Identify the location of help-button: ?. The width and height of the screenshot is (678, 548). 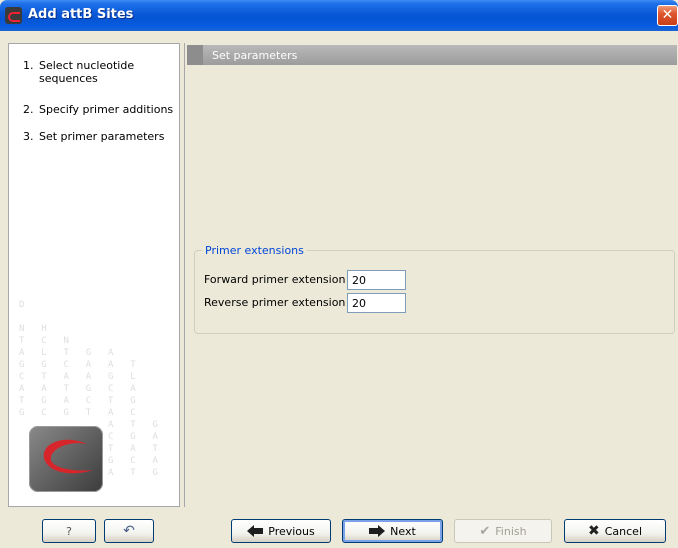
(69, 531).